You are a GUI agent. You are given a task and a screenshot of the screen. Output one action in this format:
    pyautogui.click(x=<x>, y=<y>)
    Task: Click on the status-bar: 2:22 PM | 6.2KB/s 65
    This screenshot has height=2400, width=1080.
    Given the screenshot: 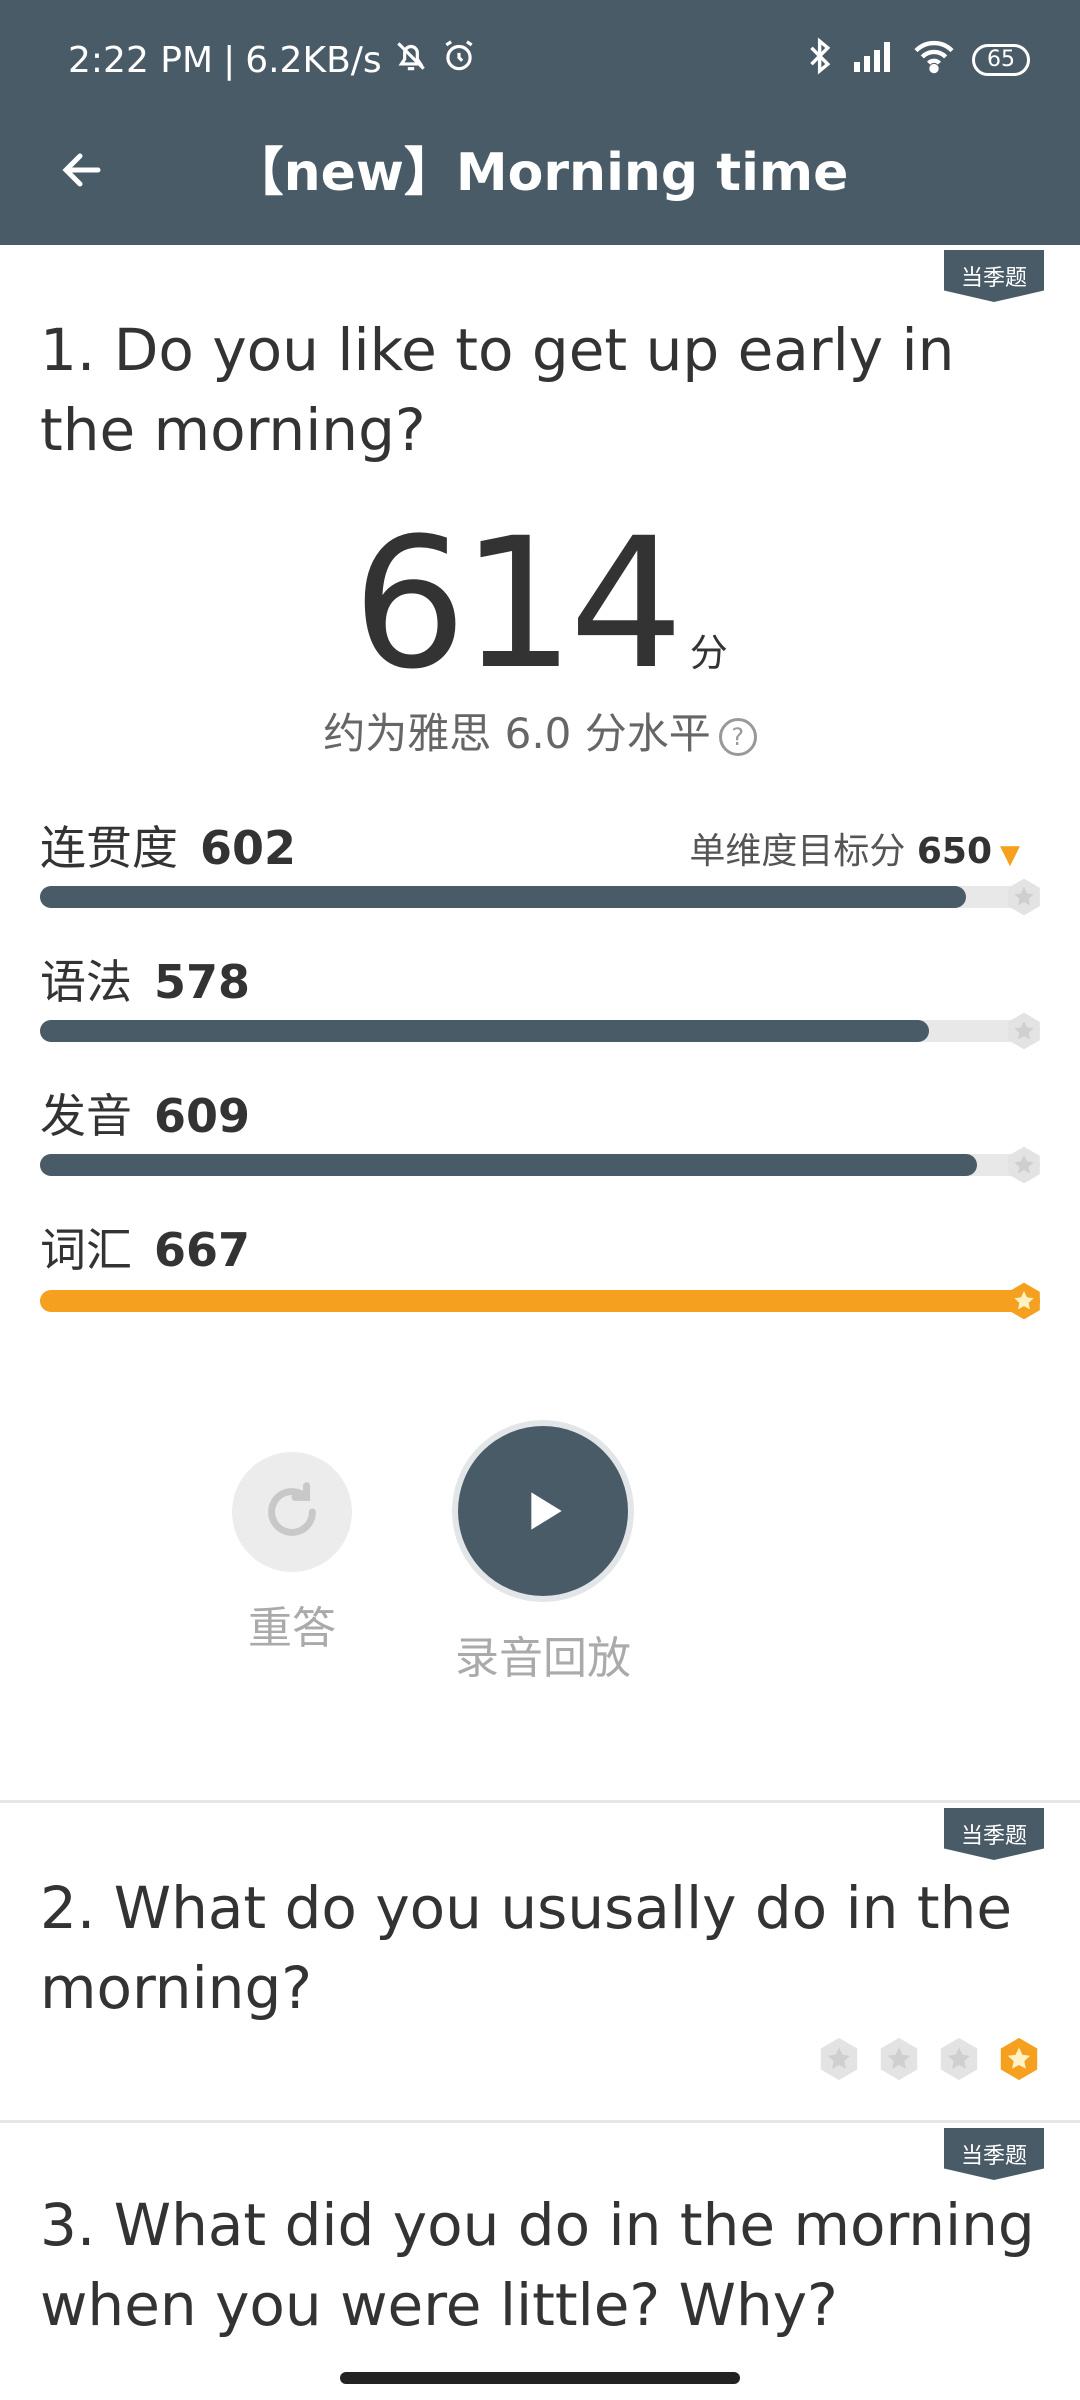 What is the action you would take?
    pyautogui.click(x=549, y=60)
    